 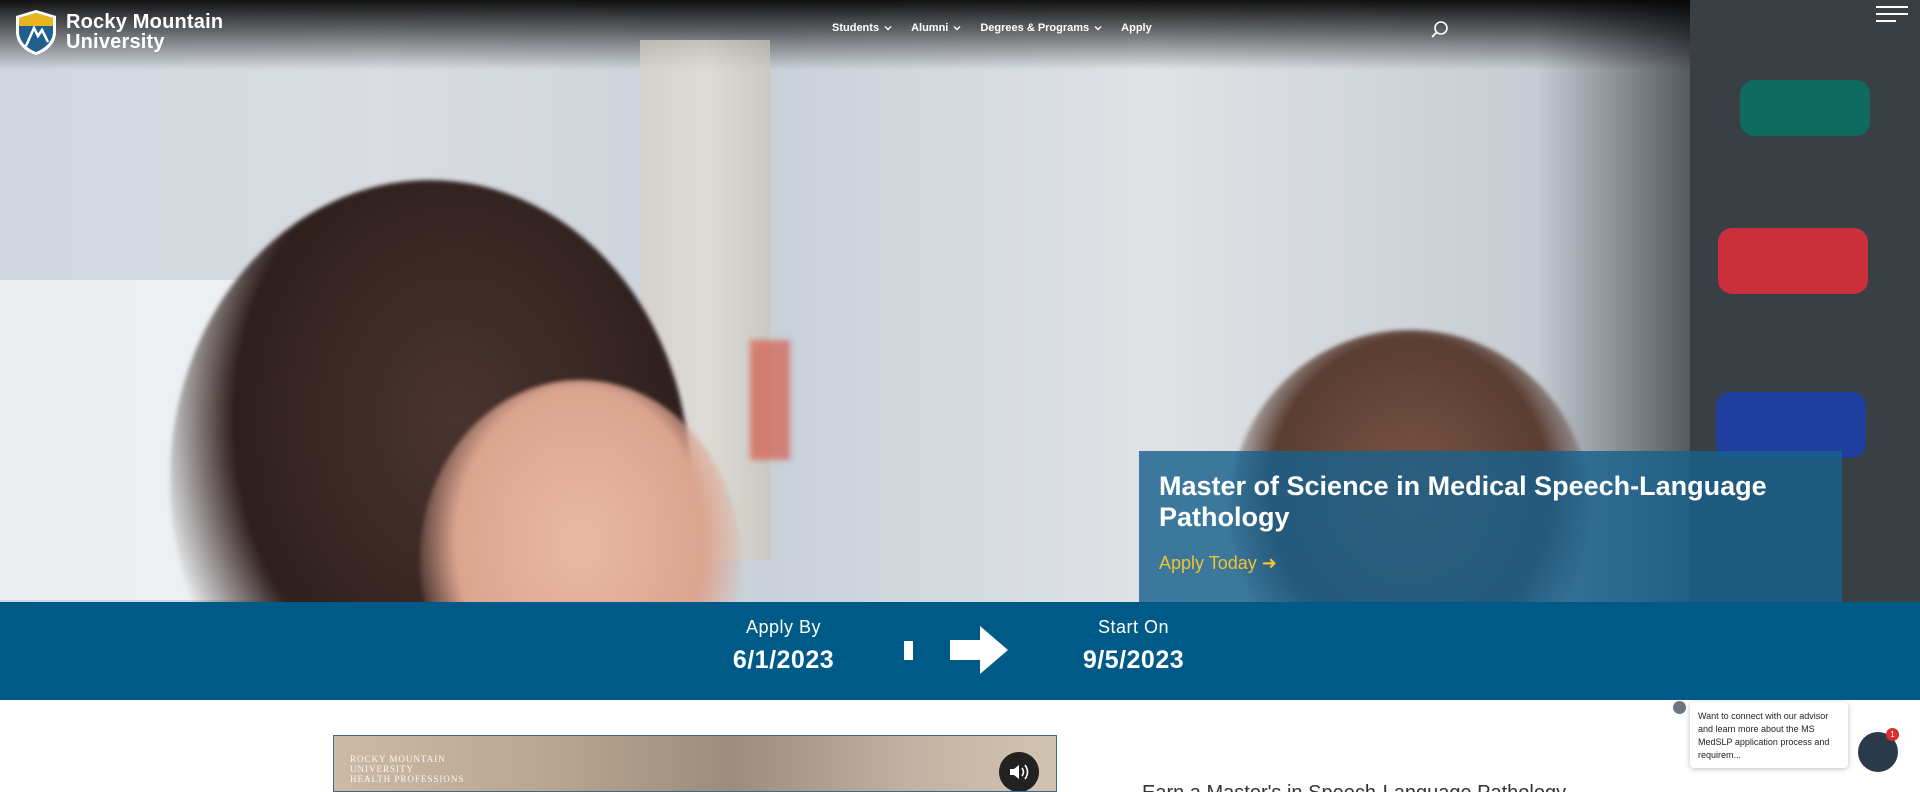 I want to click on main-nav: Students Alumni Degrees & Programs Apply, so click(x=992, y=28).